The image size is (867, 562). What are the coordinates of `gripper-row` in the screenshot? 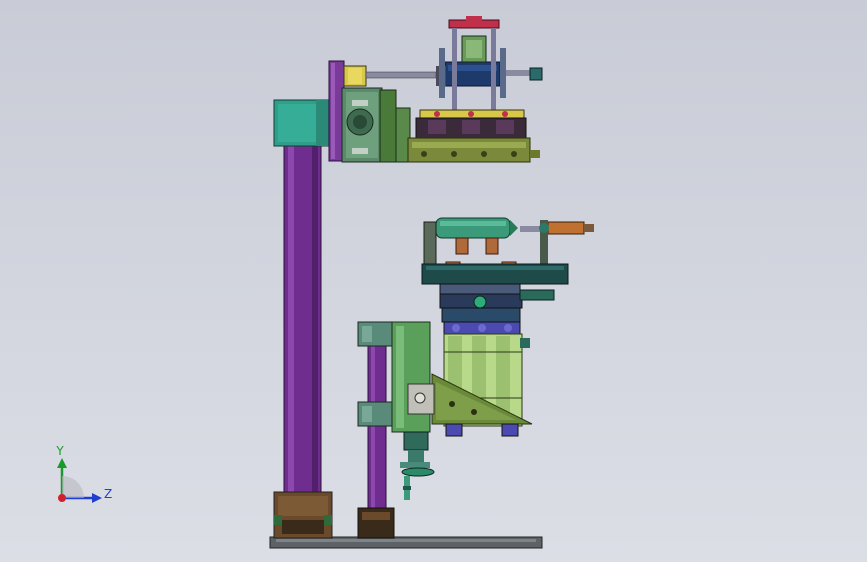 It's located at (471, 124).